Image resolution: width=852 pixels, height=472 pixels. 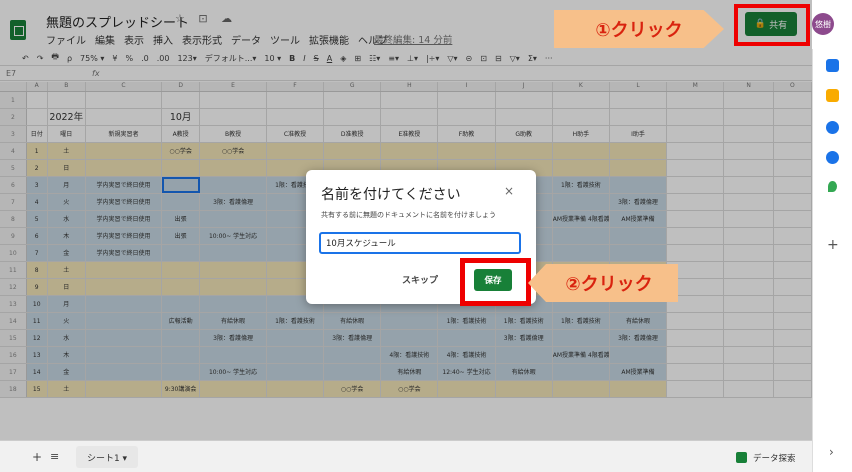 What do you see at coordinates (603, 283) in the screenshot?
I see `step2-callout: ②クリック` at bounding box center [603, 283].